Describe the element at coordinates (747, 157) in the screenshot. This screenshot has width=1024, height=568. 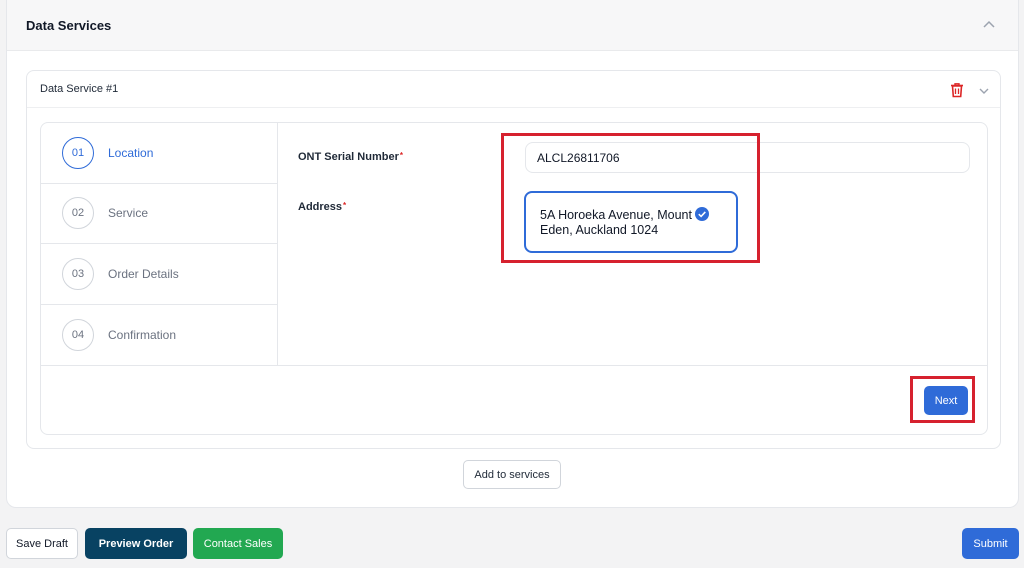
I see `ont-serial-input: ALCL26811706` at that location.